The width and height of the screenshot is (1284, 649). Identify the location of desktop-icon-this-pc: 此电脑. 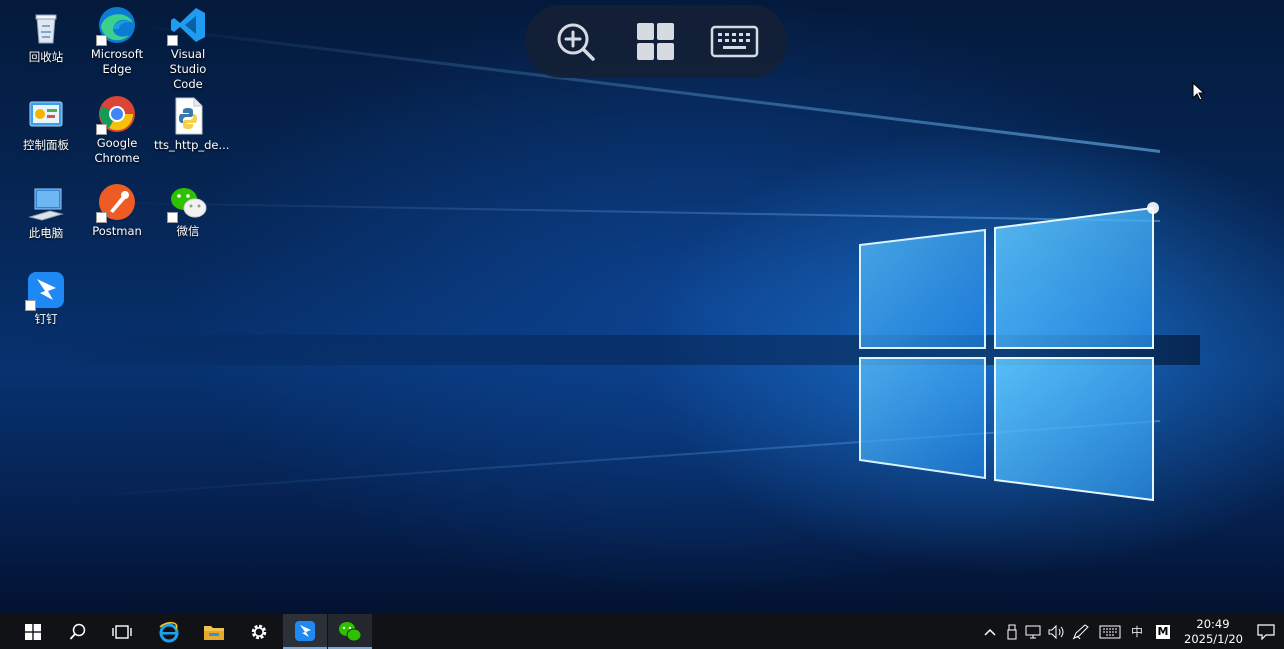
(46, 212).